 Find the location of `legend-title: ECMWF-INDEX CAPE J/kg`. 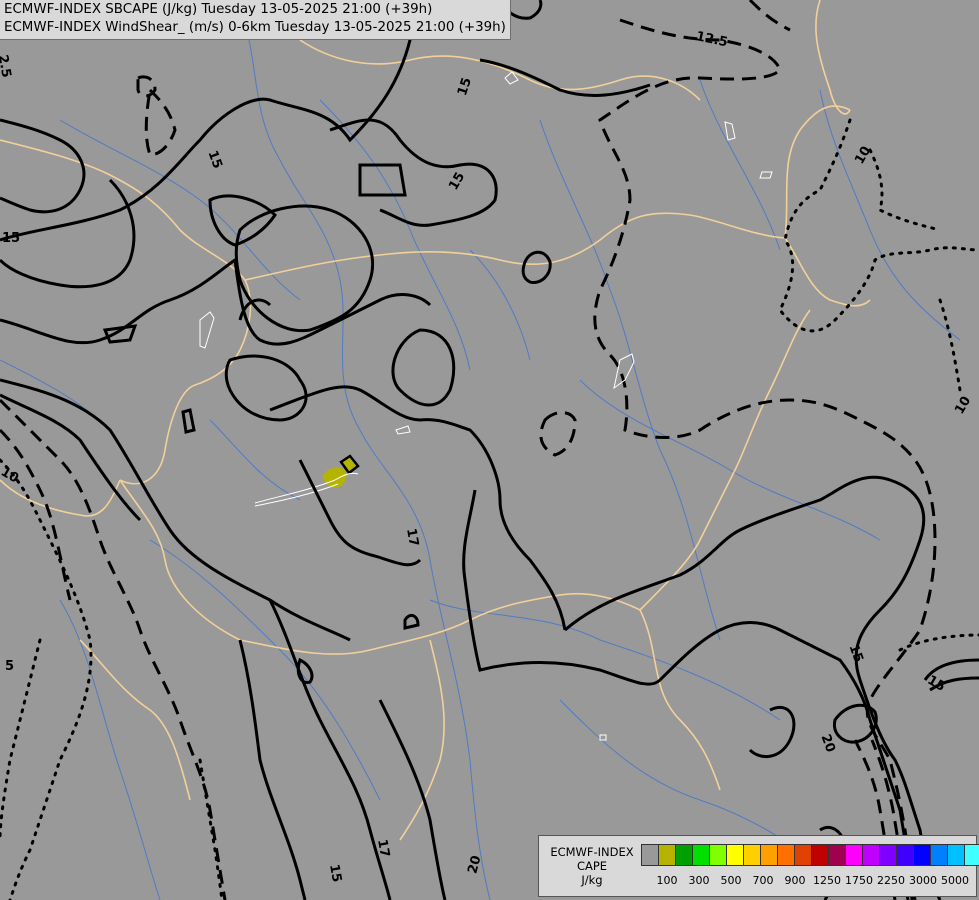

legend-title: ECMWF-INDEX CAPE J/kg is located at coordinates (592, 866).